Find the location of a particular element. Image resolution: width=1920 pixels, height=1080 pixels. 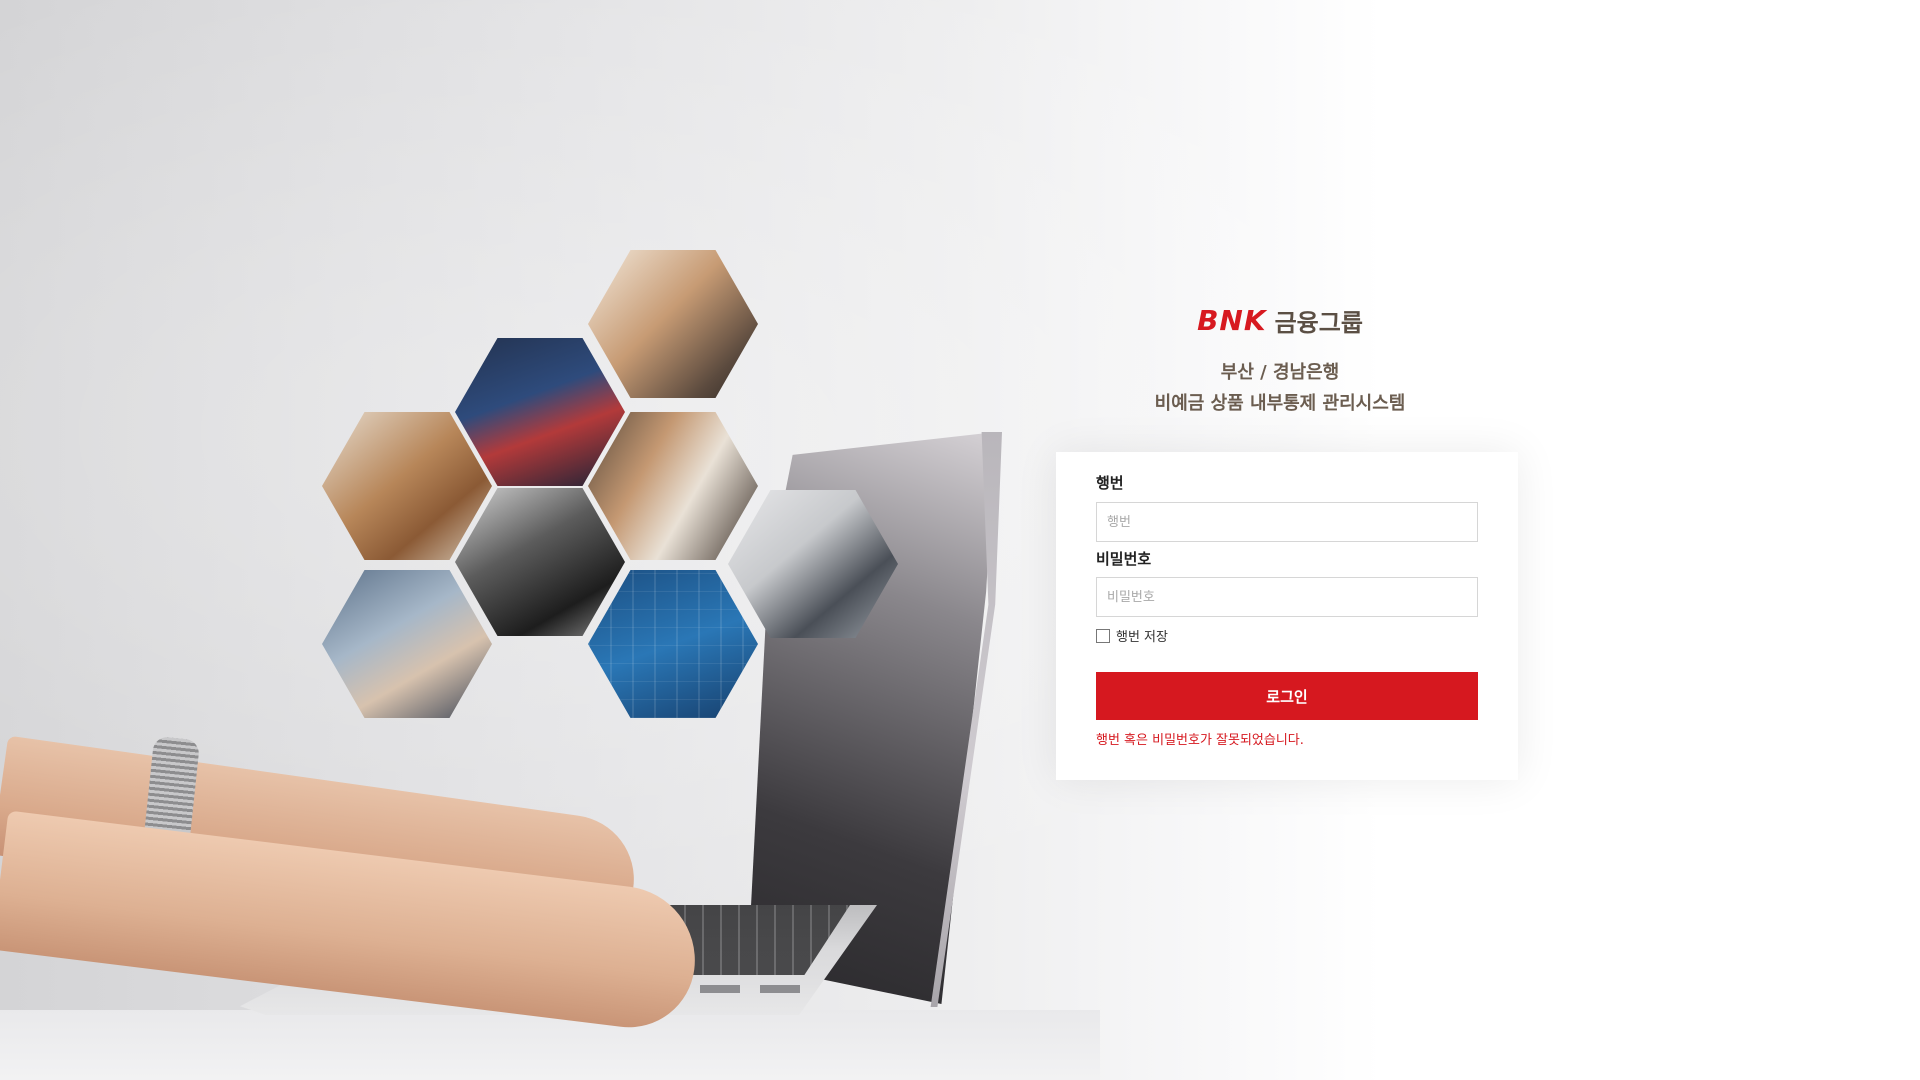

remember-id-option: 행번 저장 is located at coordinates (1132, 635).